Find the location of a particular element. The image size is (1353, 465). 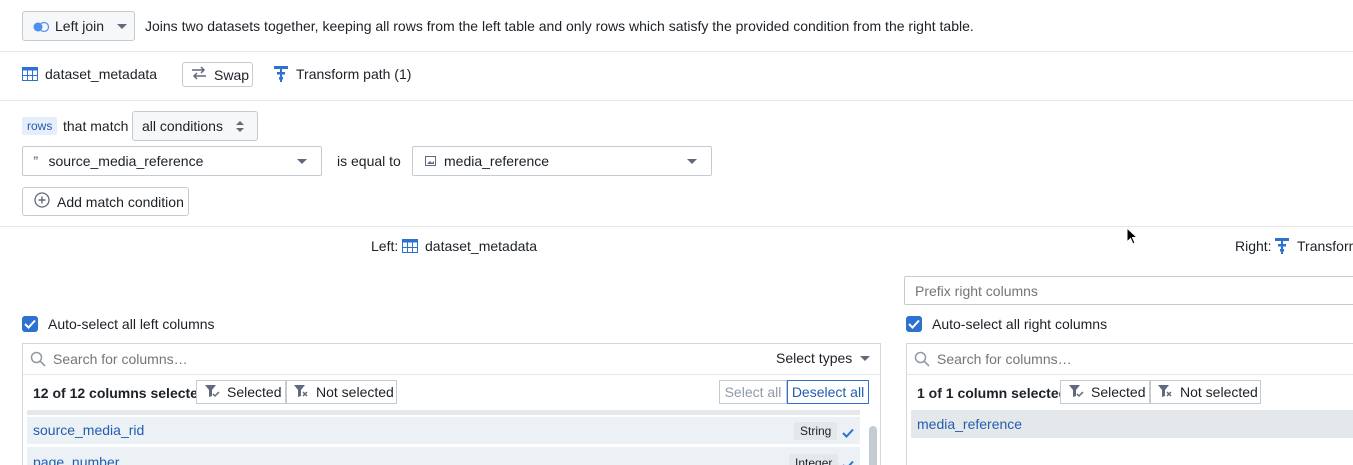

table-row: media_reference is located at coordinates (1132, 424).